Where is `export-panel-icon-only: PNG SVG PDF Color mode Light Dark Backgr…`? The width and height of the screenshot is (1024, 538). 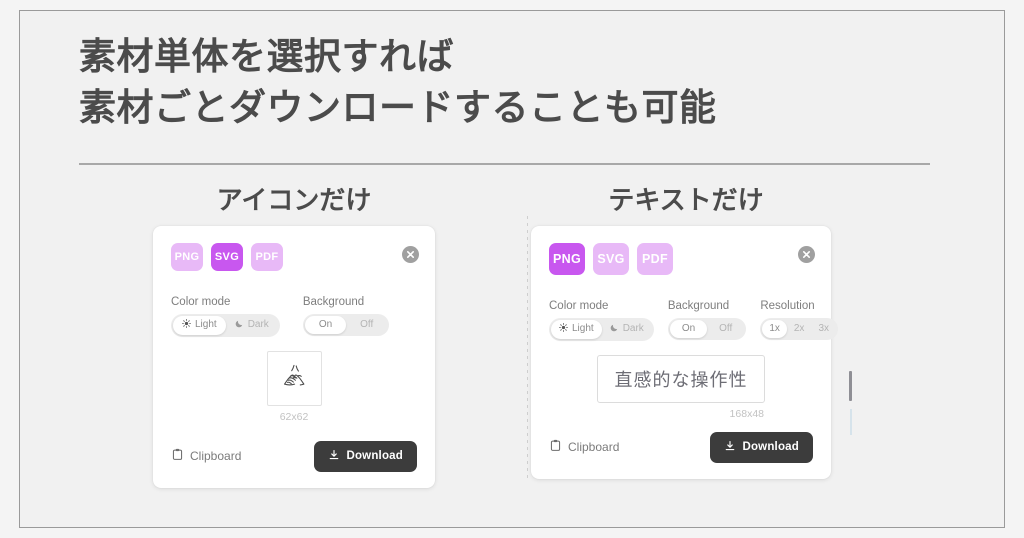 export-panel-icon-only: PNG SVG PDF Color mode Light Dark Backgr… is located at coordinates (294, 356).